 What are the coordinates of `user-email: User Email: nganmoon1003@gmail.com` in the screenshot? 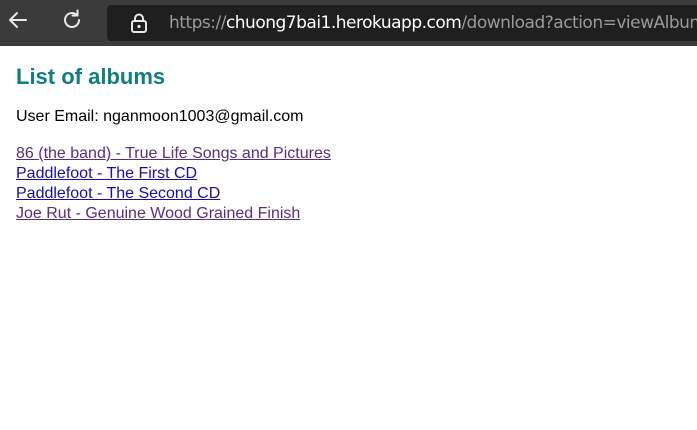 It's located at (160, 116).